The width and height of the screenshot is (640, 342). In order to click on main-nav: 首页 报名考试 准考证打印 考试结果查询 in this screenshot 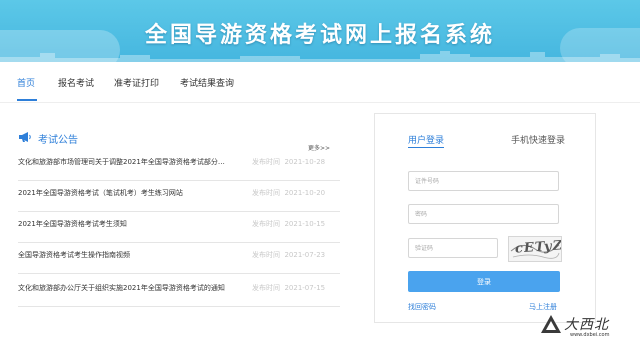, I will do `click(320, 82)`.